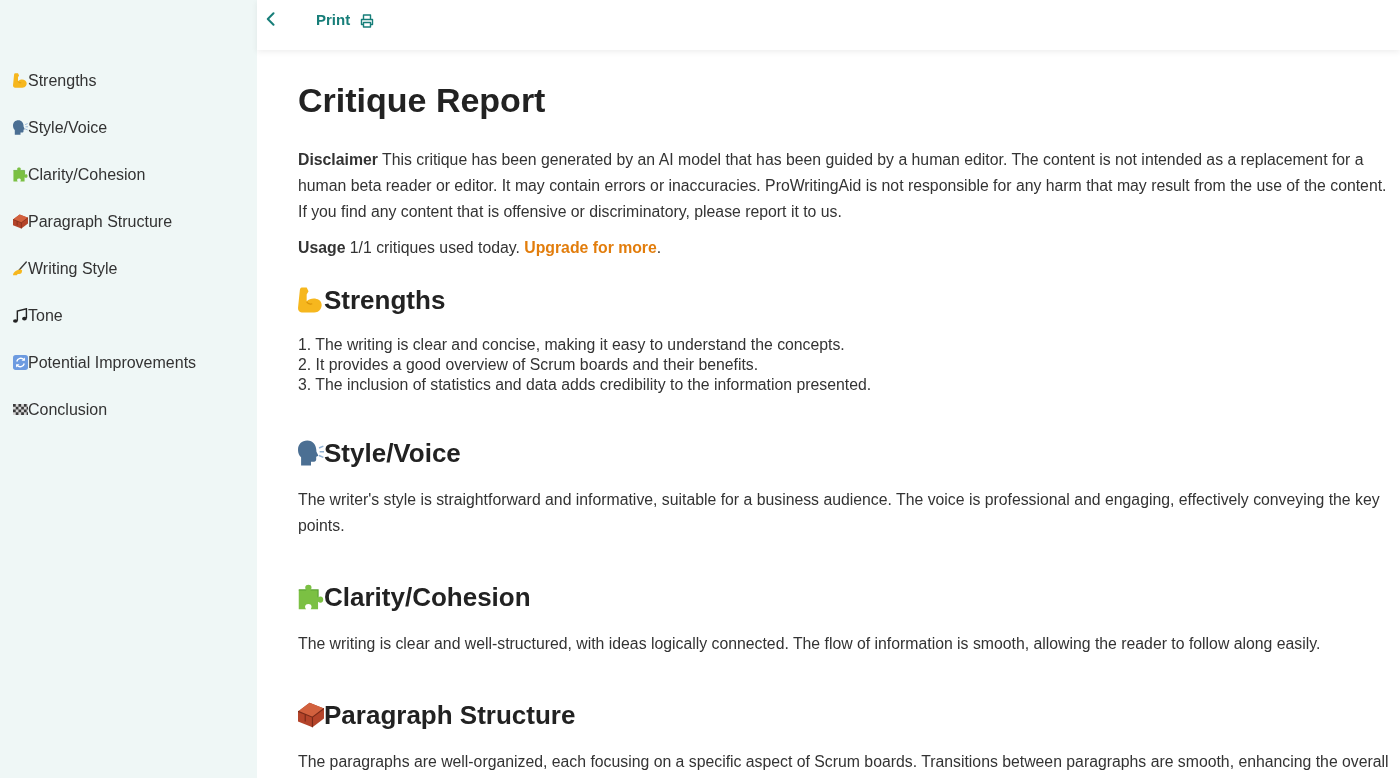 The image size is (1400, 778). What do you see at coordinates (128, 409) in the screenshot?
I see `sidebar-link: Conclusion` at bounding box center [128, 409].